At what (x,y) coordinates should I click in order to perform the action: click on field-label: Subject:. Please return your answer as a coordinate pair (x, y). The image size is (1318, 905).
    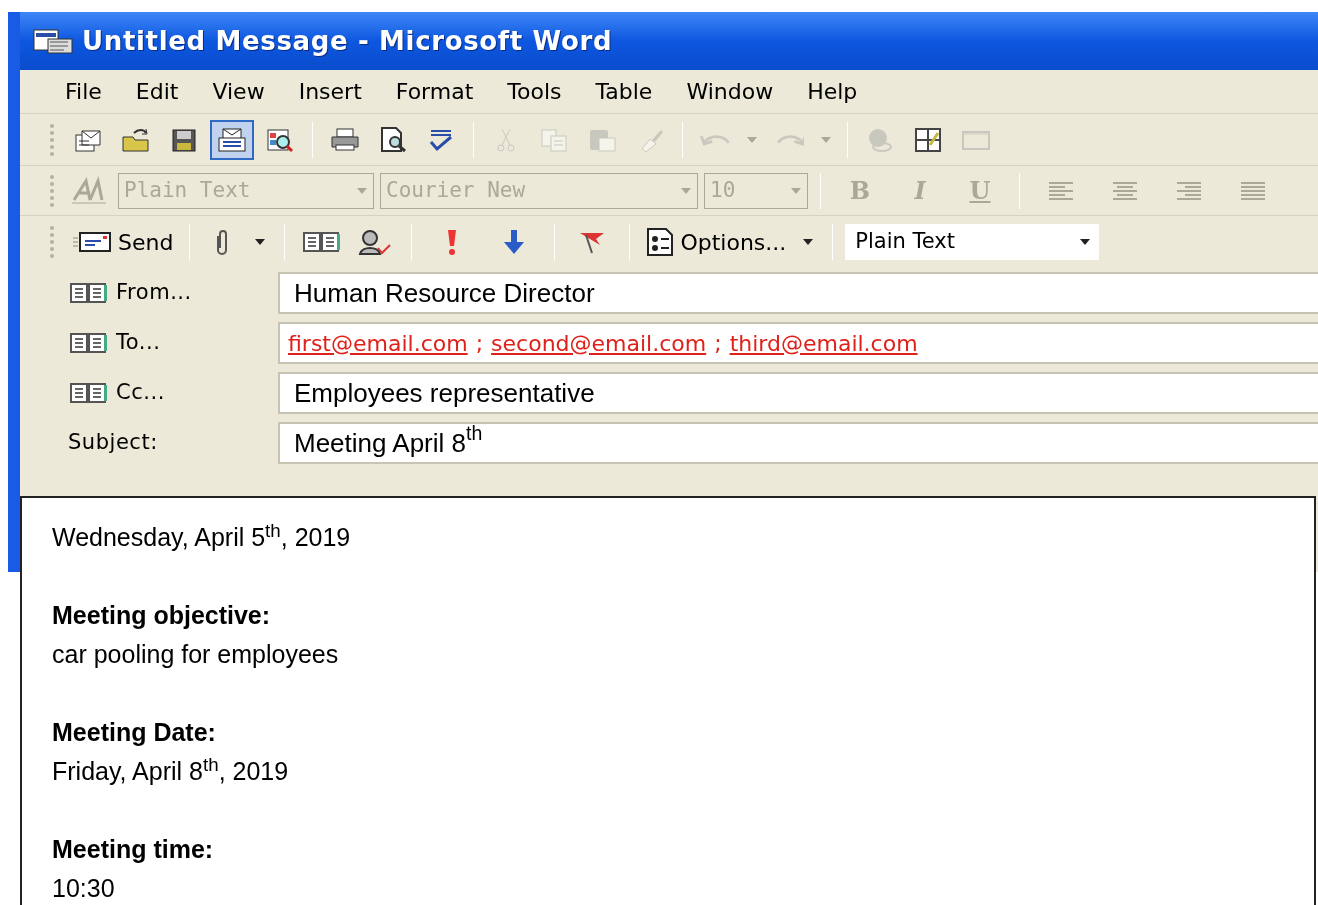
    Looking at the image, I should click on (113, 443).